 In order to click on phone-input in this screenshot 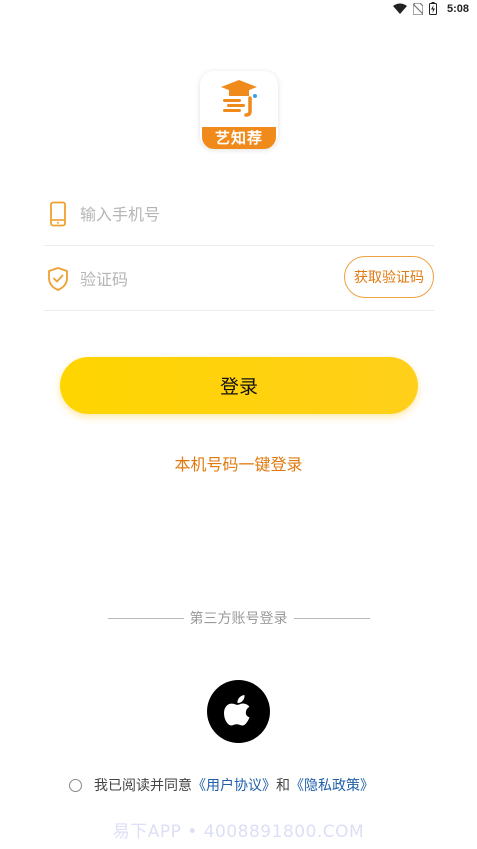, I will do `click(205, 214)`.